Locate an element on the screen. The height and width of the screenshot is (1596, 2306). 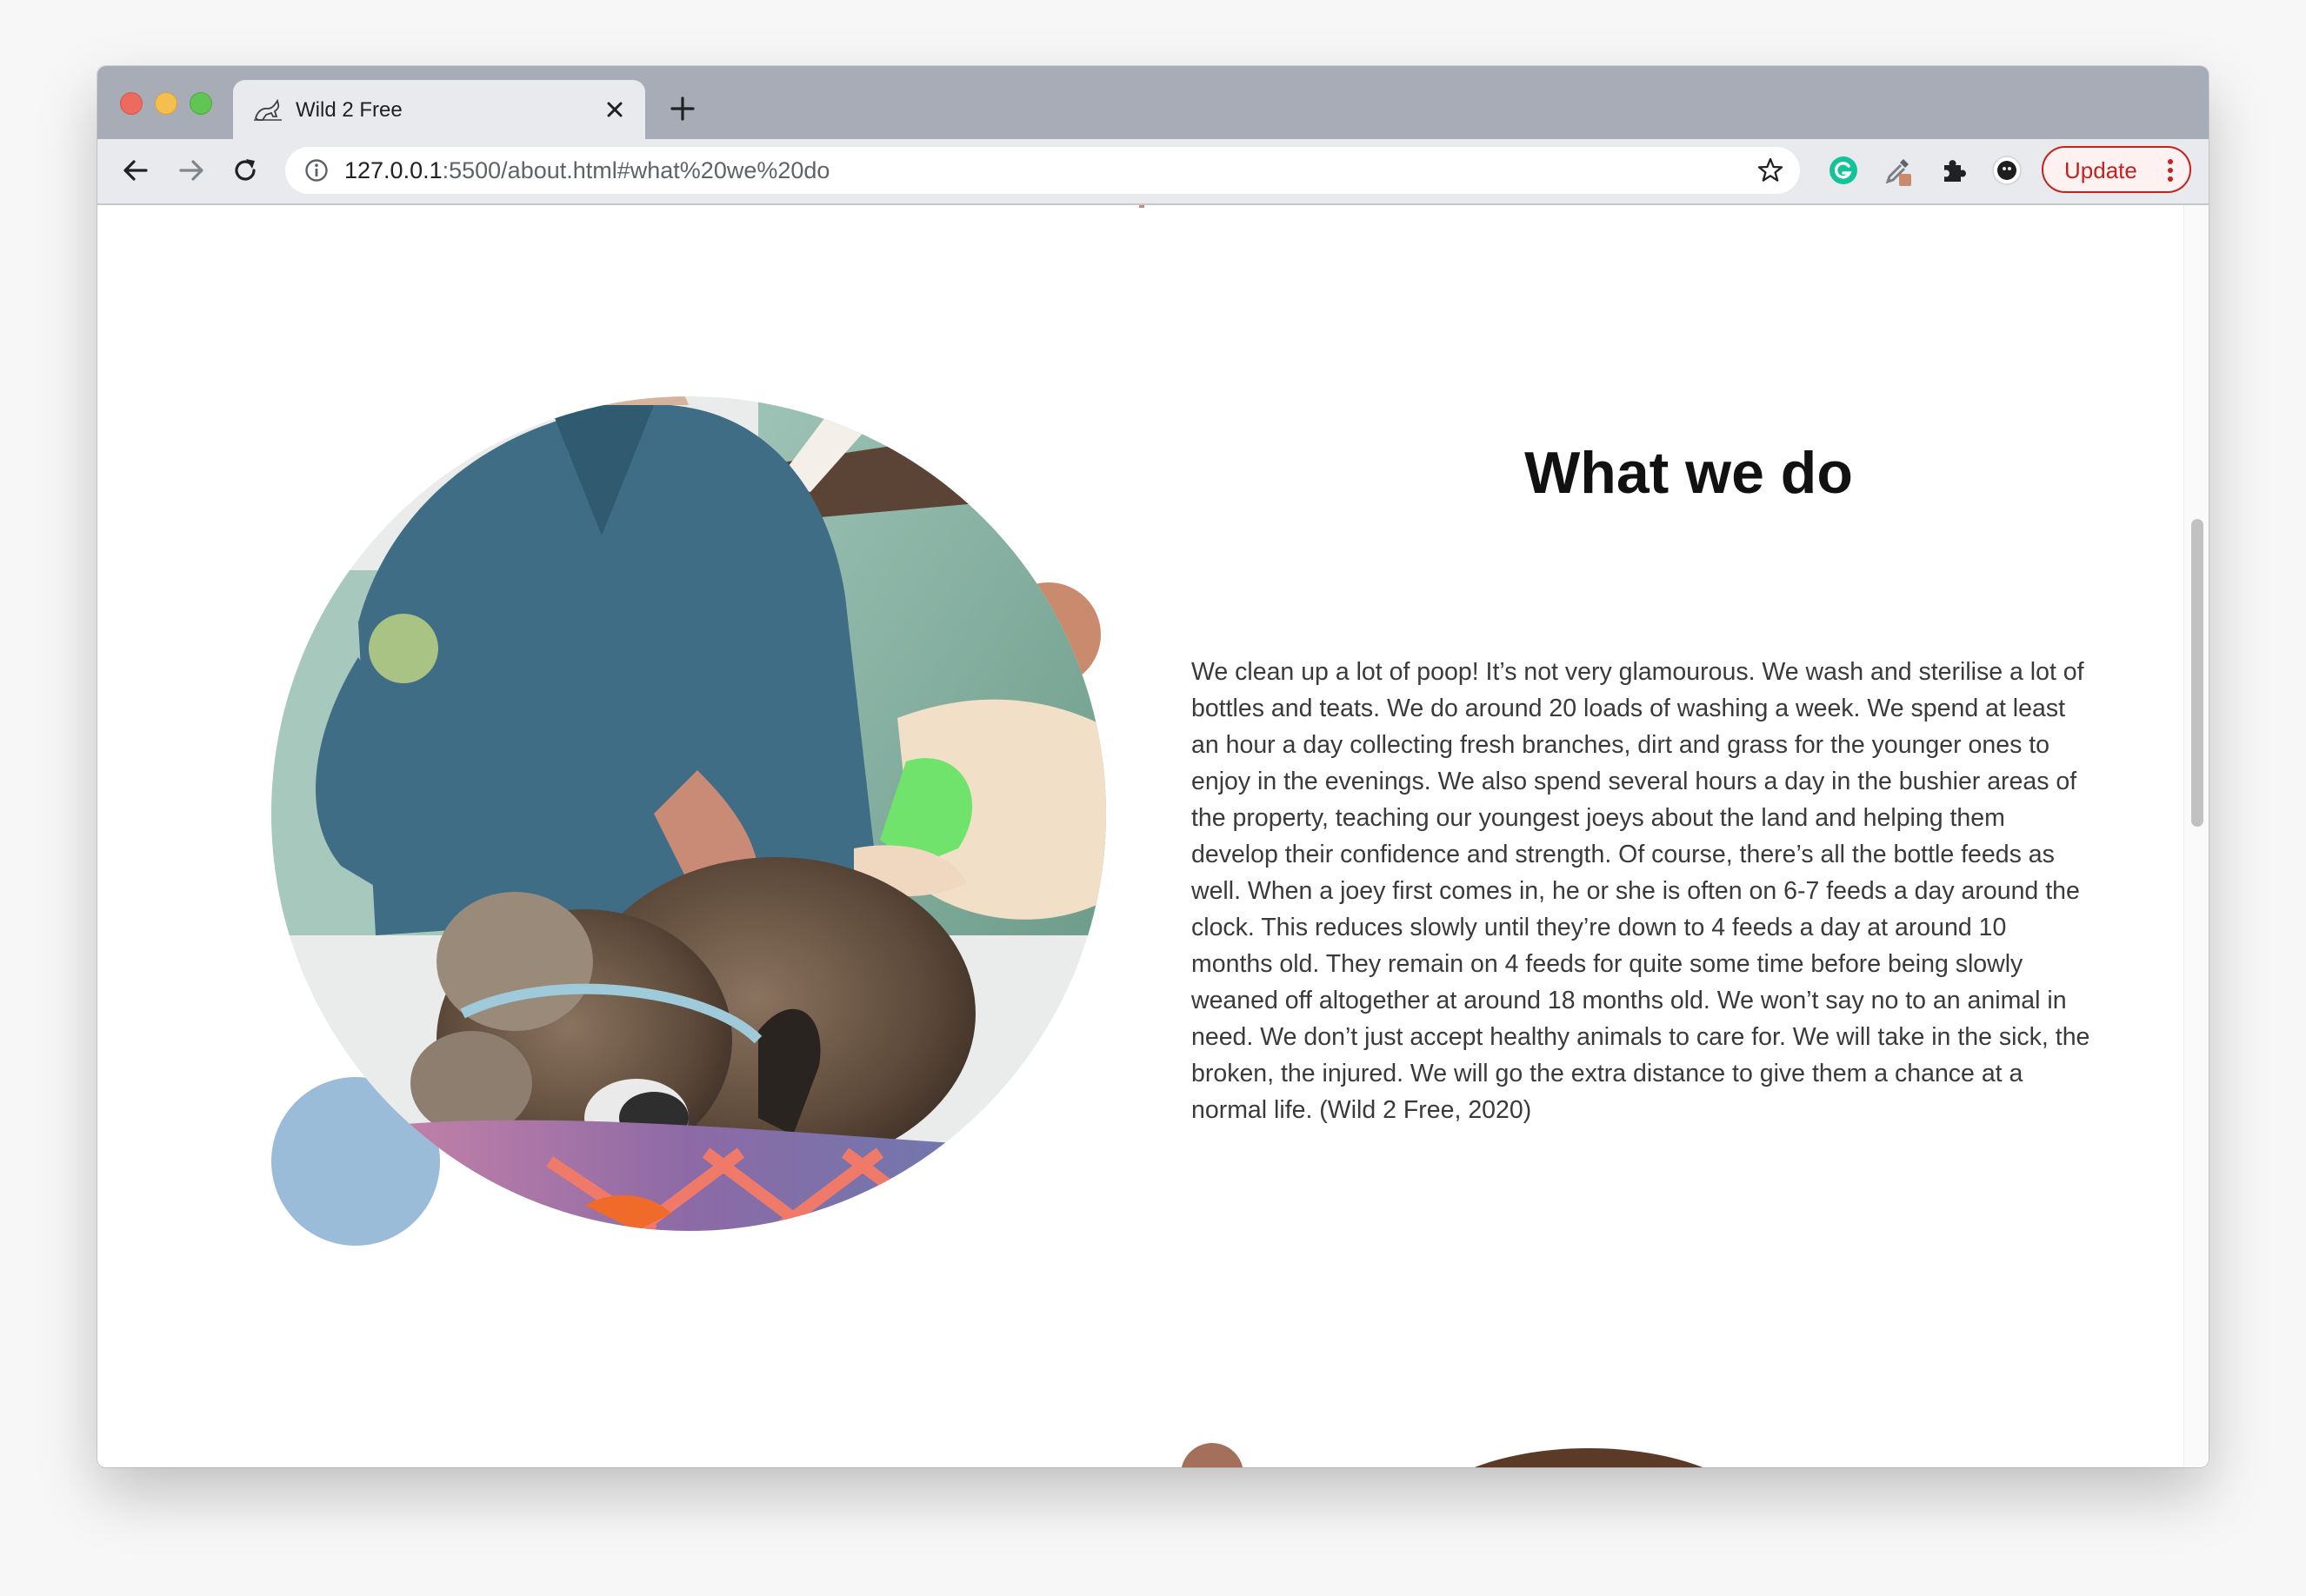
forward-arrow-icon is located at coordinates (191, 170).